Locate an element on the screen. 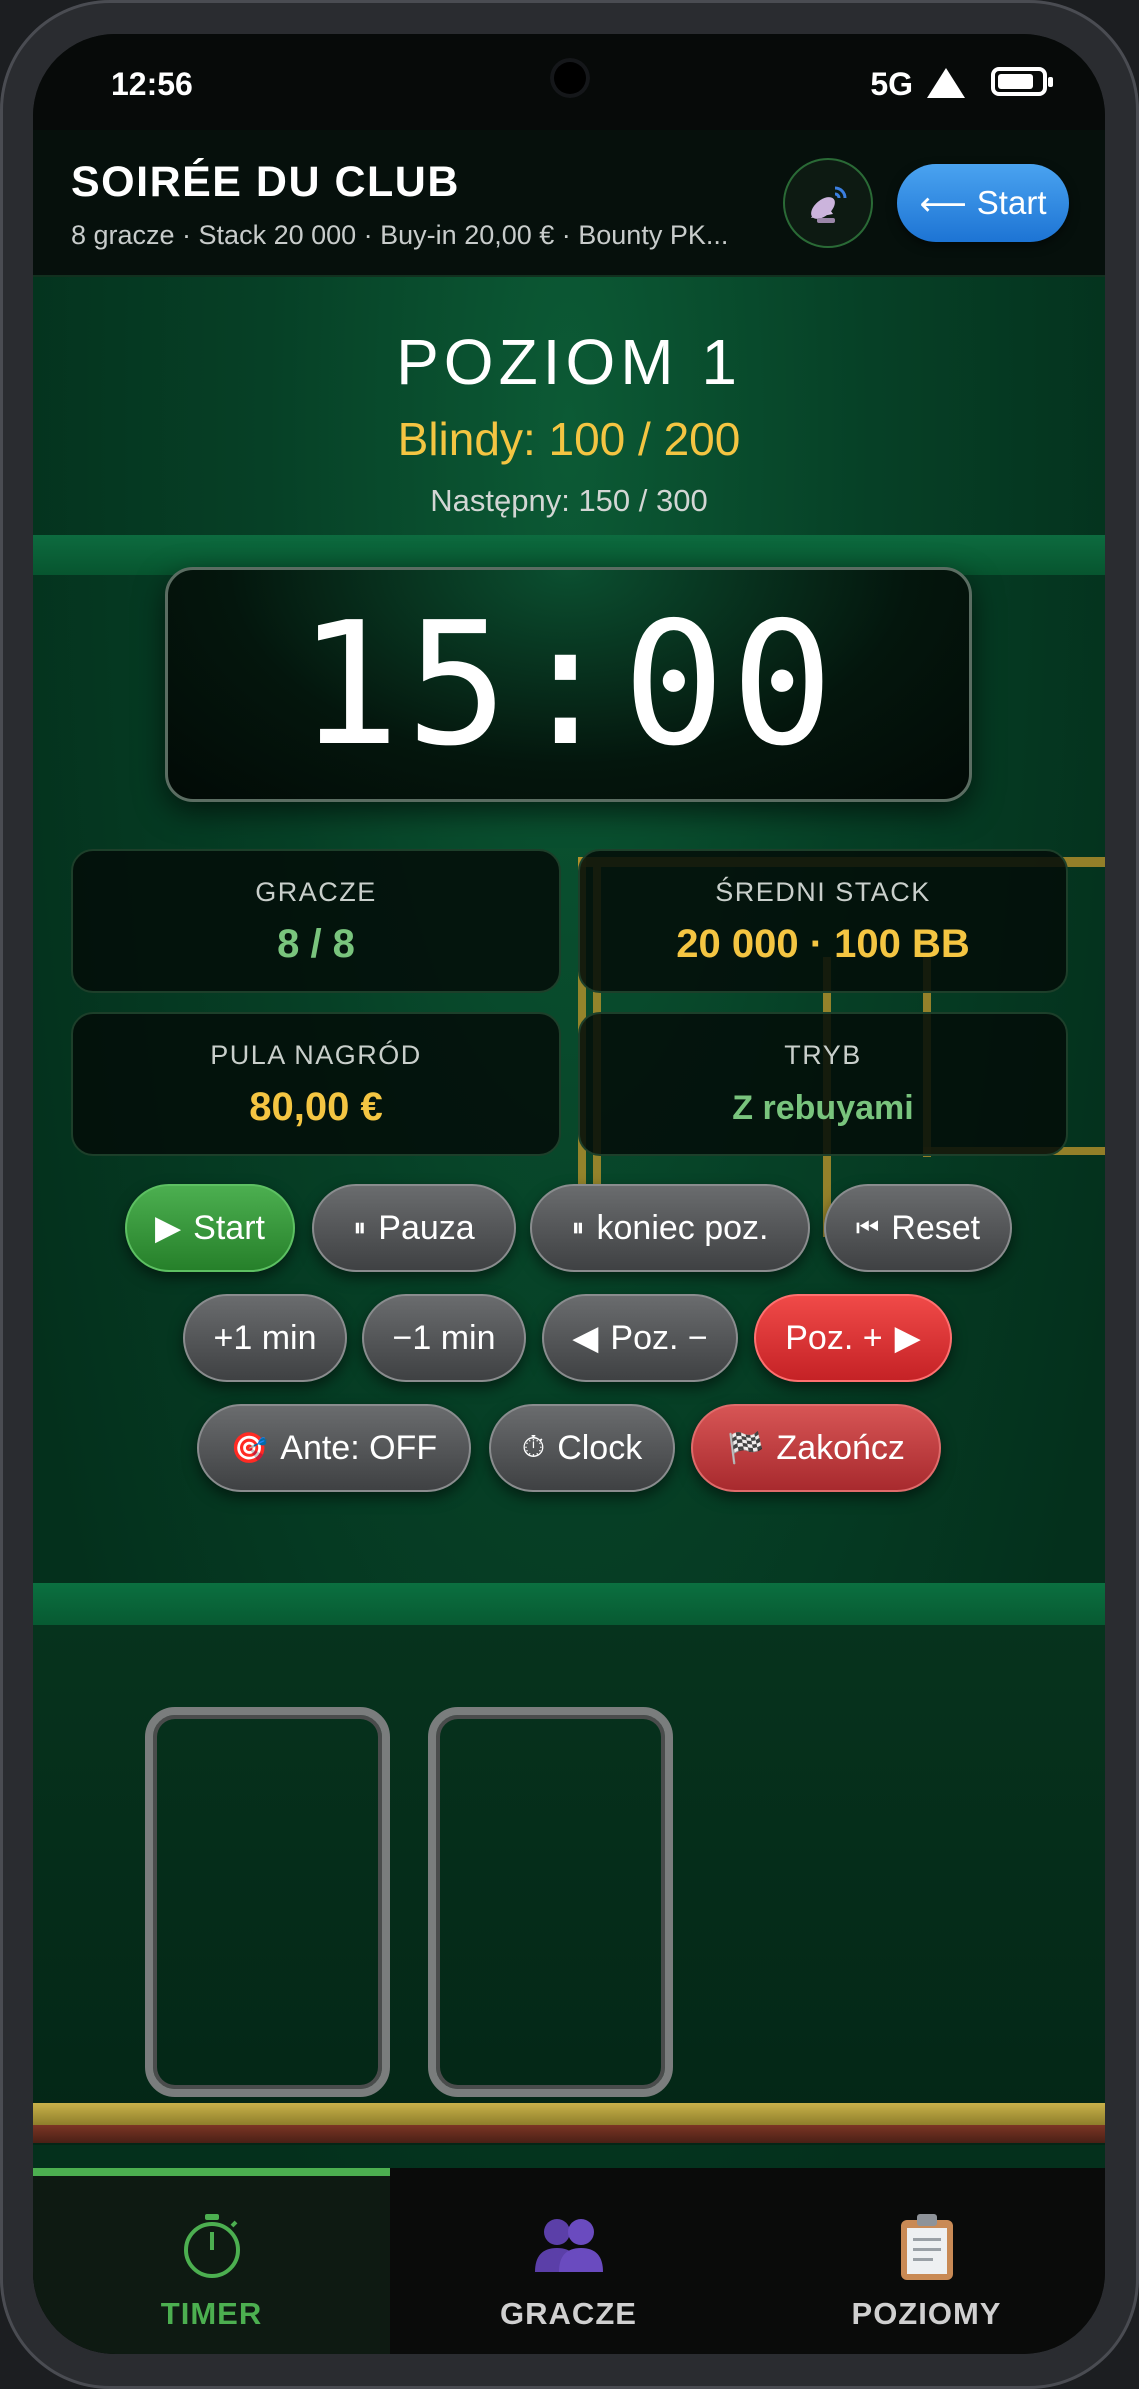  tournament-title: SOIRÉE DU CLUB is located at coordinates (265, 182).